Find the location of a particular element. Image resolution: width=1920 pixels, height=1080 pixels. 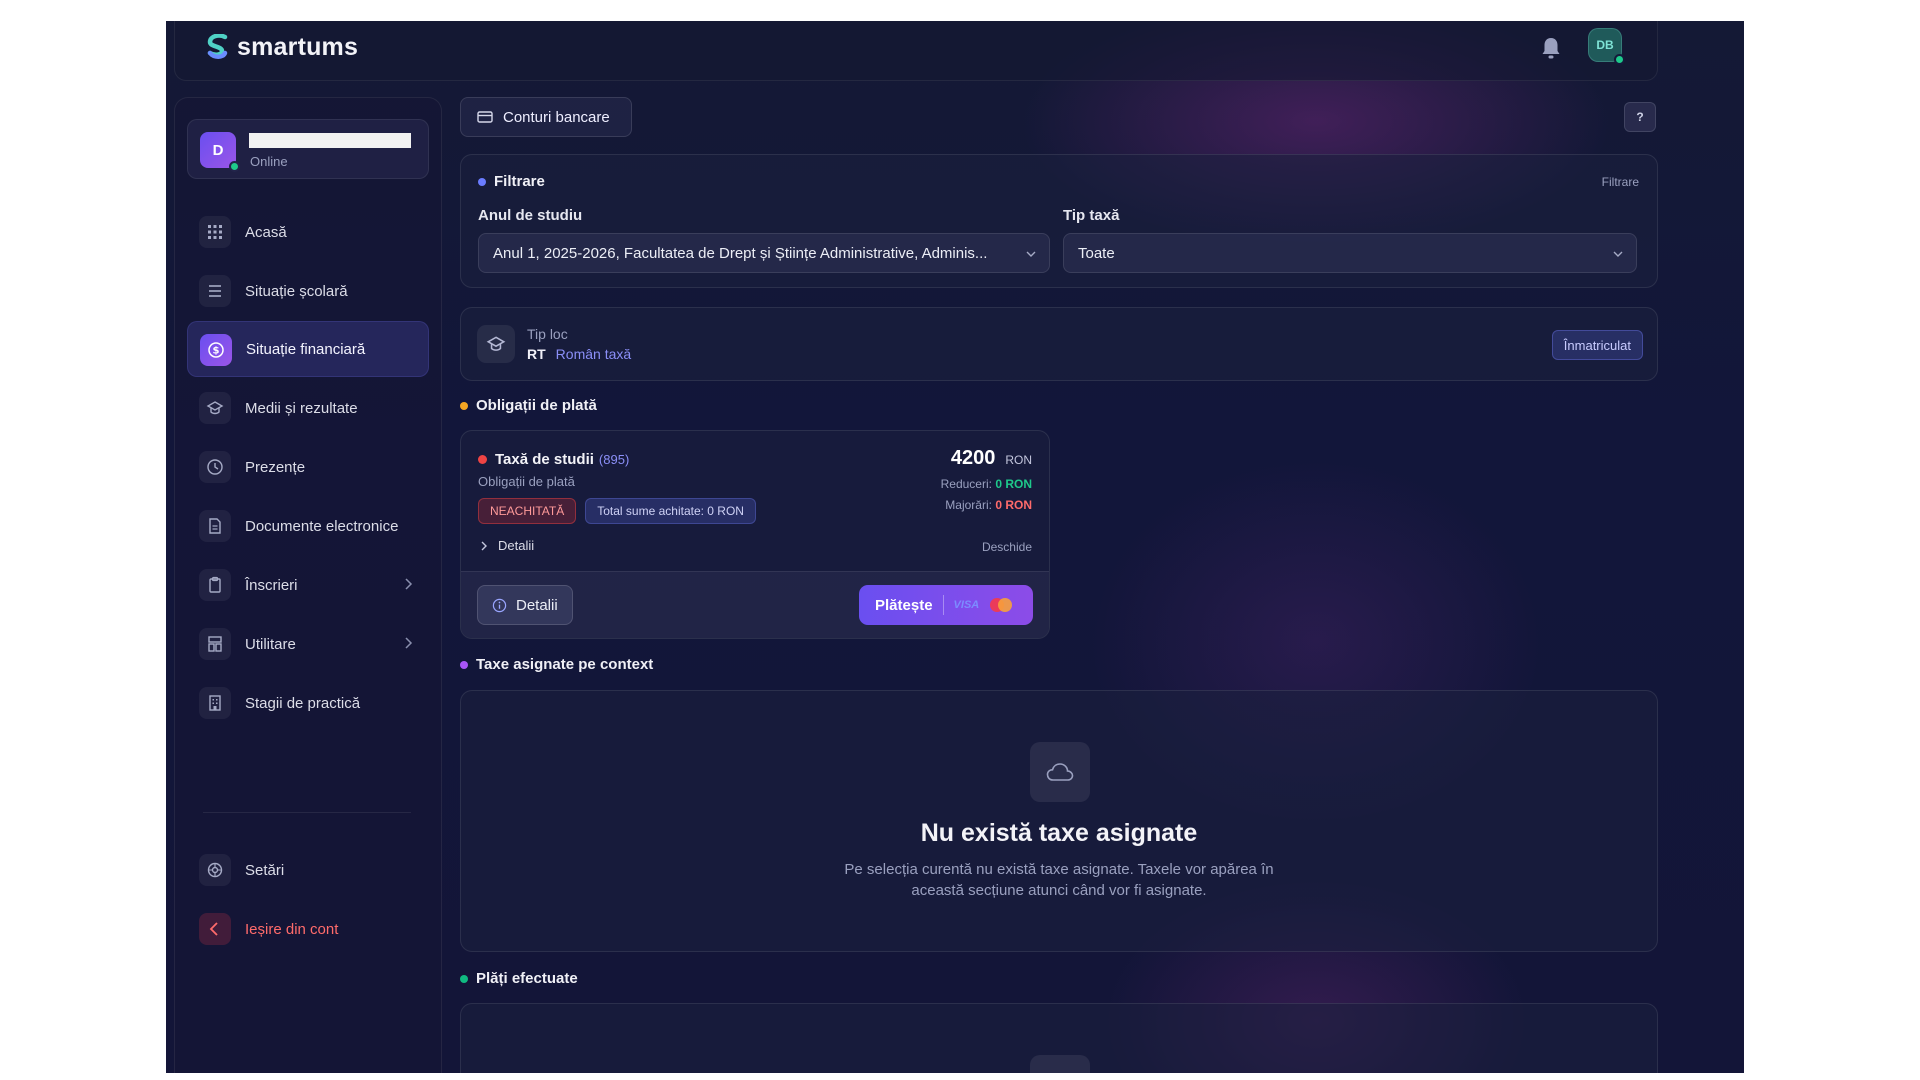

visa-logo: VISA is located at coordinates (966, 605).